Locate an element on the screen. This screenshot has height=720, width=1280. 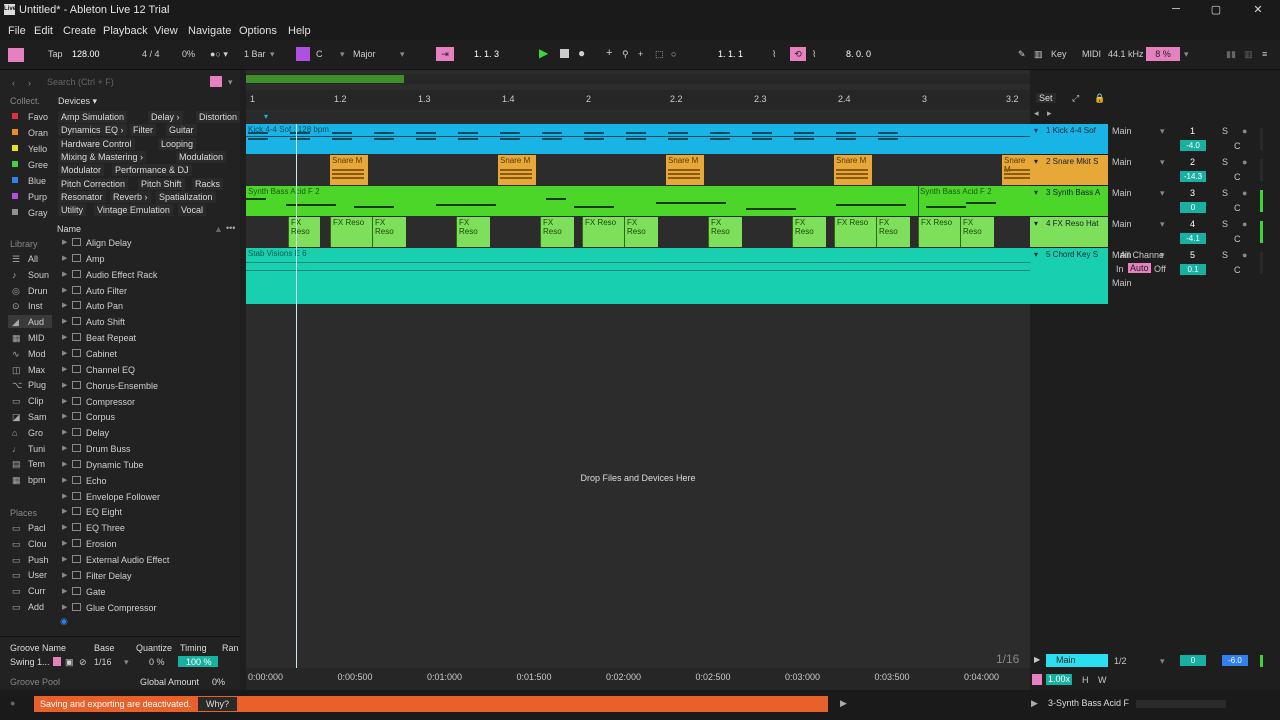
follow-icon: ⇥ is located at coordinates (445, 54).